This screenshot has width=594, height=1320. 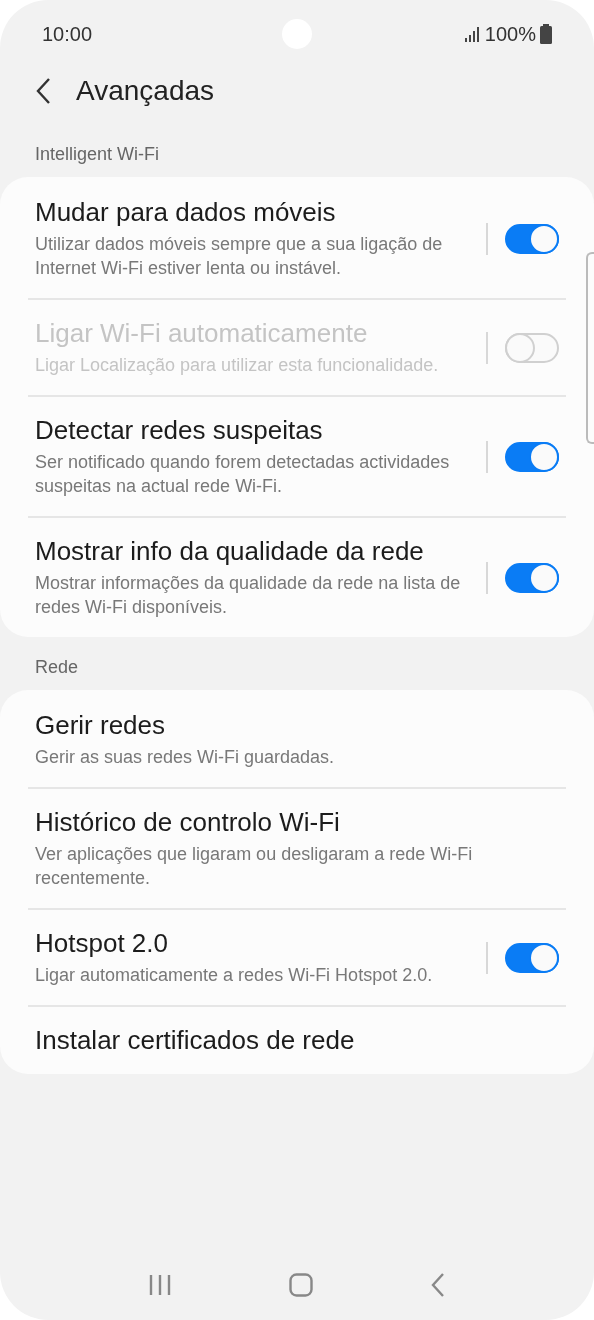 What do you see at coordinates (239, 256) in the screenshot?
I see `setting-description: Utilizar dados móveis sempre que a sua ligação de Internet Wi-Fi estiver lenta ou instável.` at bounding box center [239, 256].